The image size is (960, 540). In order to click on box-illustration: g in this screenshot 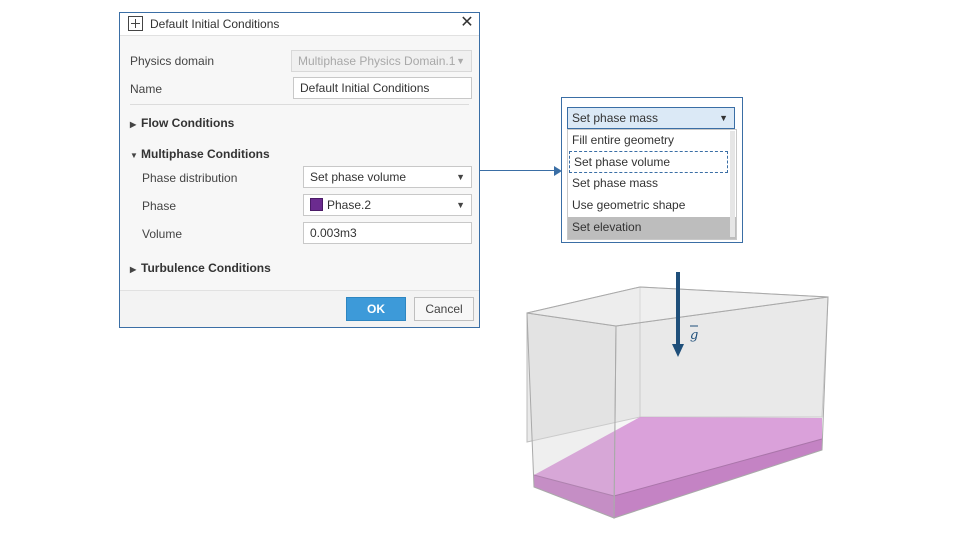, I will do `click(677, 395)`.